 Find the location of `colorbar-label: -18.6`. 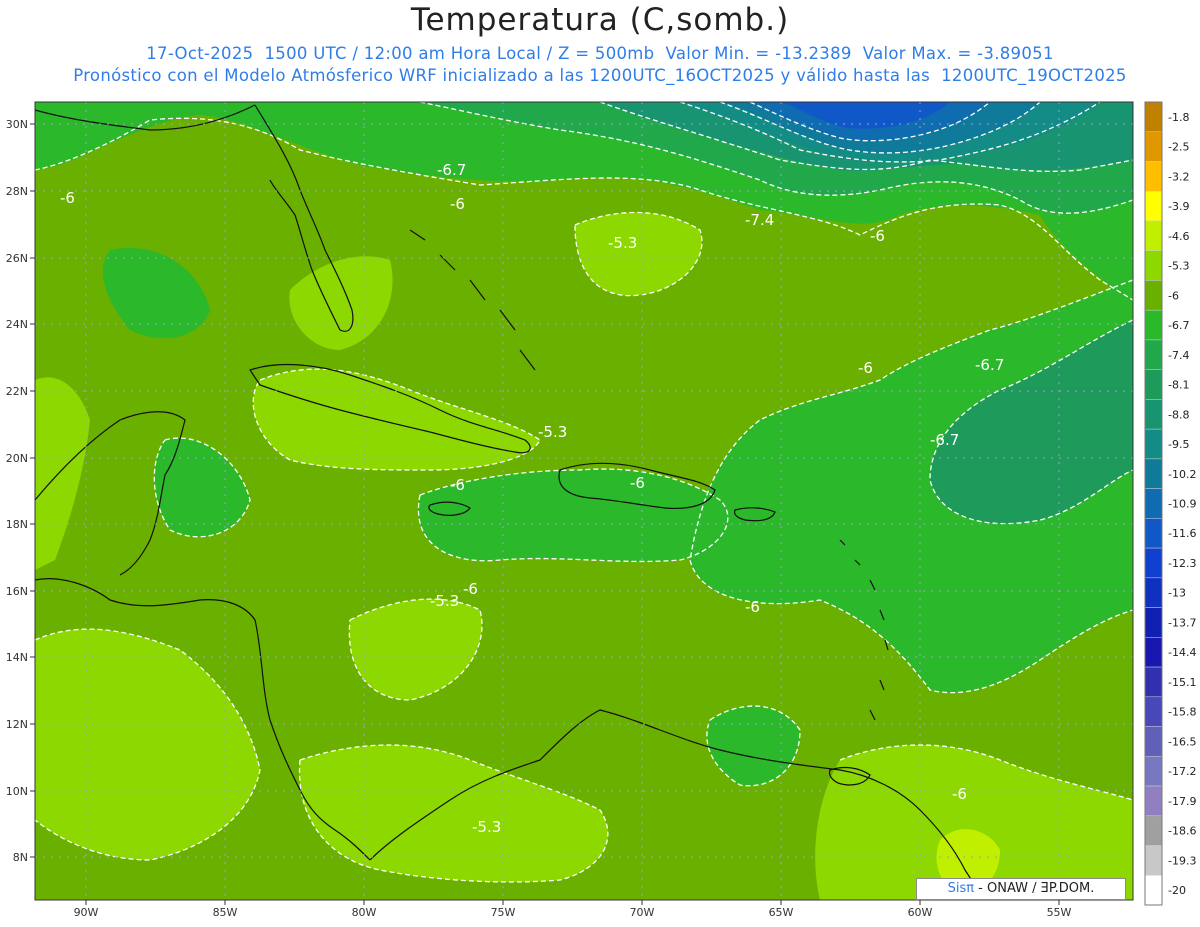

colorbar-label: -18.6 is located at coordinates (1182, 831).